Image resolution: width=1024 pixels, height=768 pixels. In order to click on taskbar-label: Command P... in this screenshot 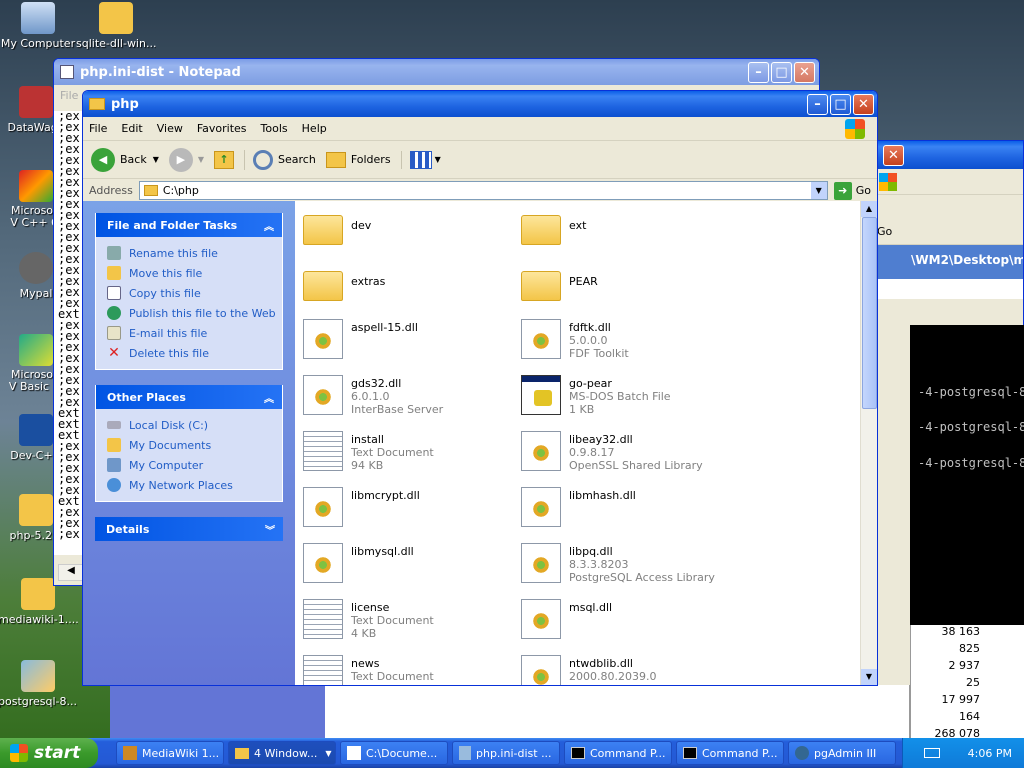, I will do `click(740, 753)`.